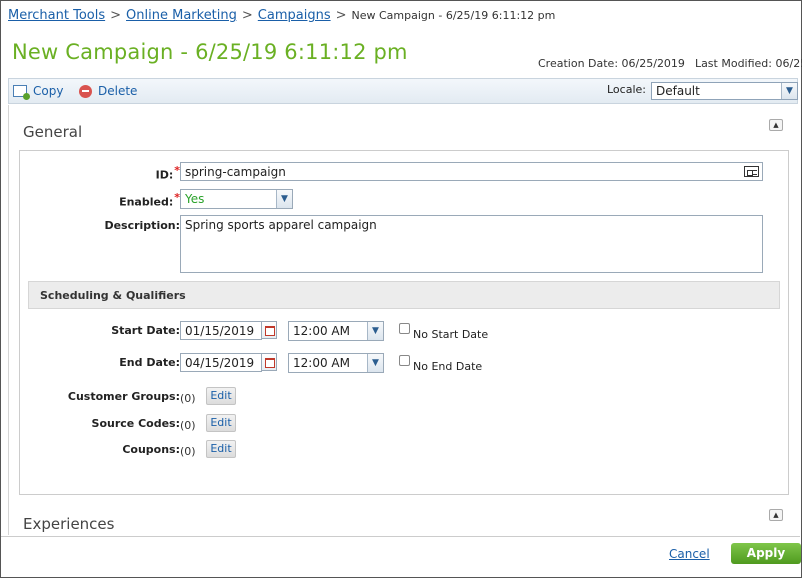  Describe the element at coordinates (221, 396) in the screenshot. I see `customer-groups-edit-button: Edit` at that location.